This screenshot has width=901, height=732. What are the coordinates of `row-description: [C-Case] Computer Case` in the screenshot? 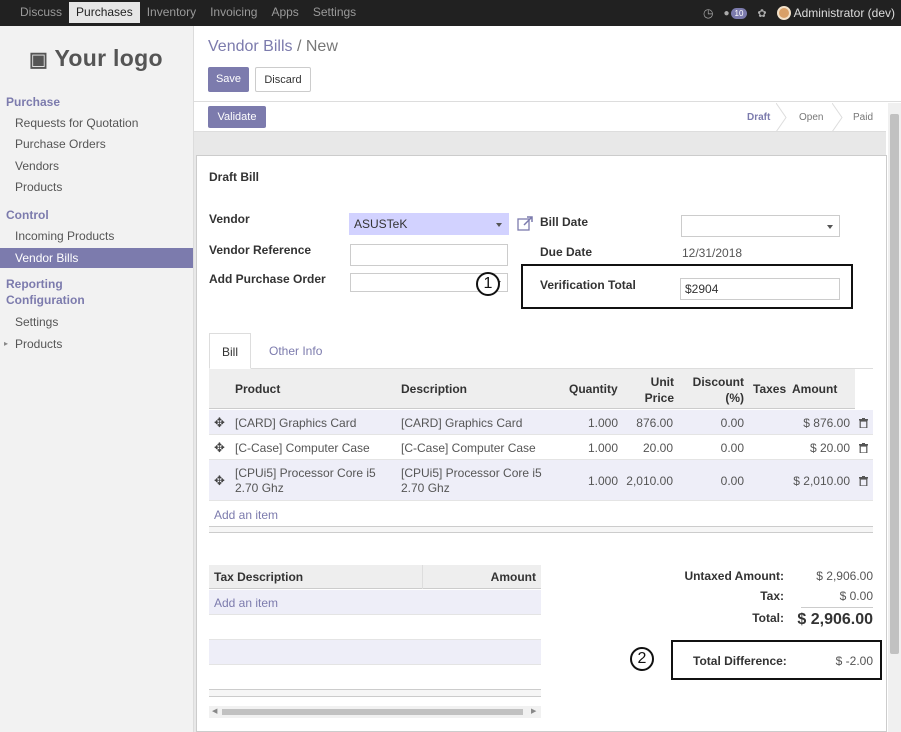 It's located at (468, 448).